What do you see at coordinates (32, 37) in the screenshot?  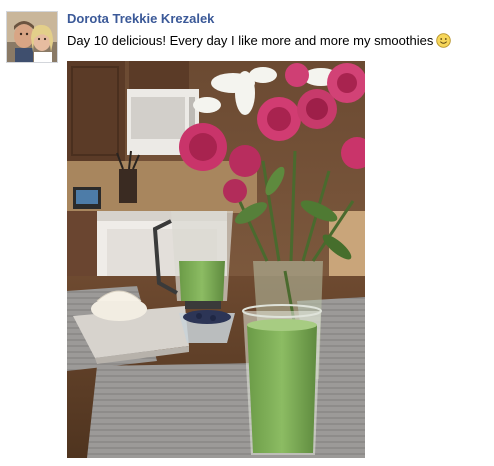 I see `avatar` at bounding box center [32, 37].